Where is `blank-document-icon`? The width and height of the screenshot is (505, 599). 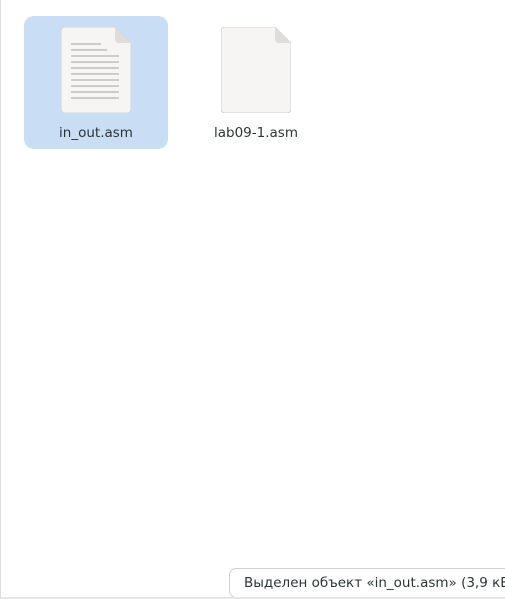
blank-document-icon is located at coordinates (256, 70).